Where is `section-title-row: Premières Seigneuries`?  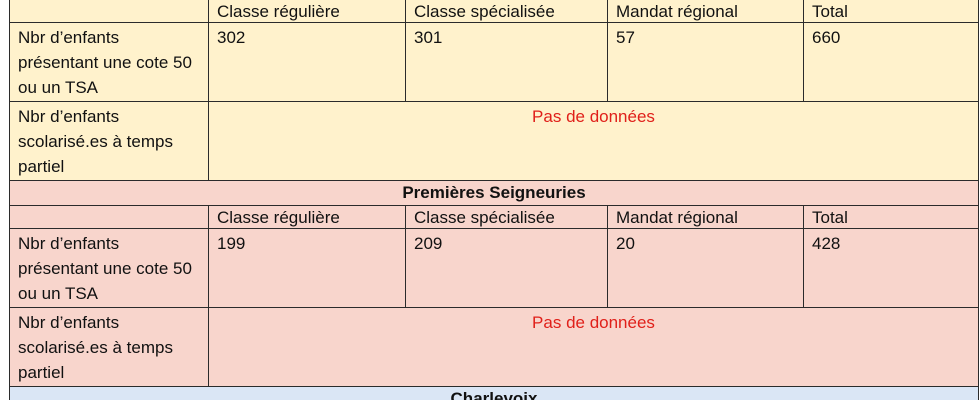 section-title-row: Premières Seigneuries is located at coordinates (494, 193).